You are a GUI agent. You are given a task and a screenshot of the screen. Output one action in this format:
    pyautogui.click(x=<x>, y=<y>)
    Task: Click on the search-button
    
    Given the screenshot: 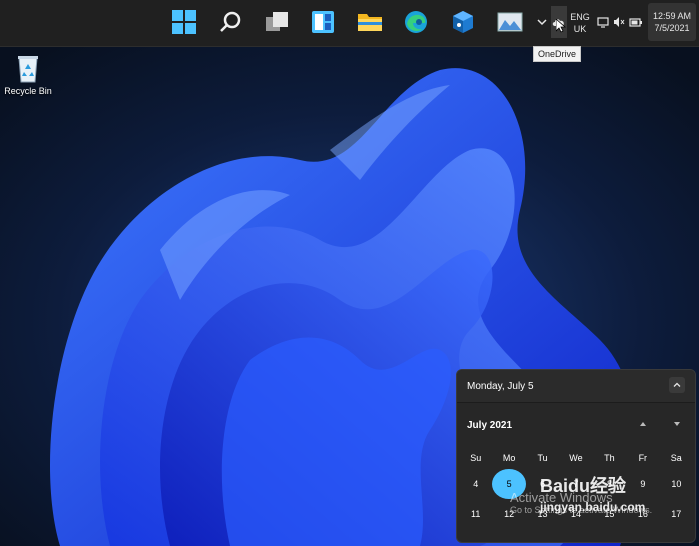 What is the action you would take?
    pyautogui.click(x=231, y=22)
    